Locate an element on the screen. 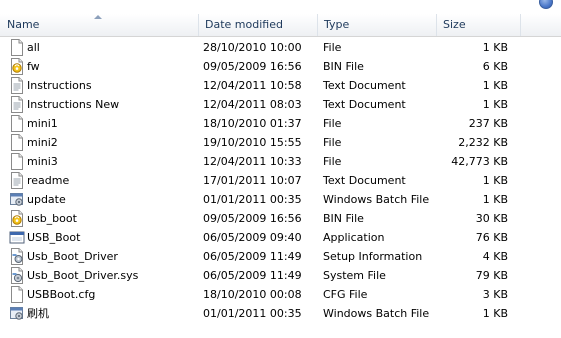  file-name: USBBoot.cfg is located at coordinates (61, 294).